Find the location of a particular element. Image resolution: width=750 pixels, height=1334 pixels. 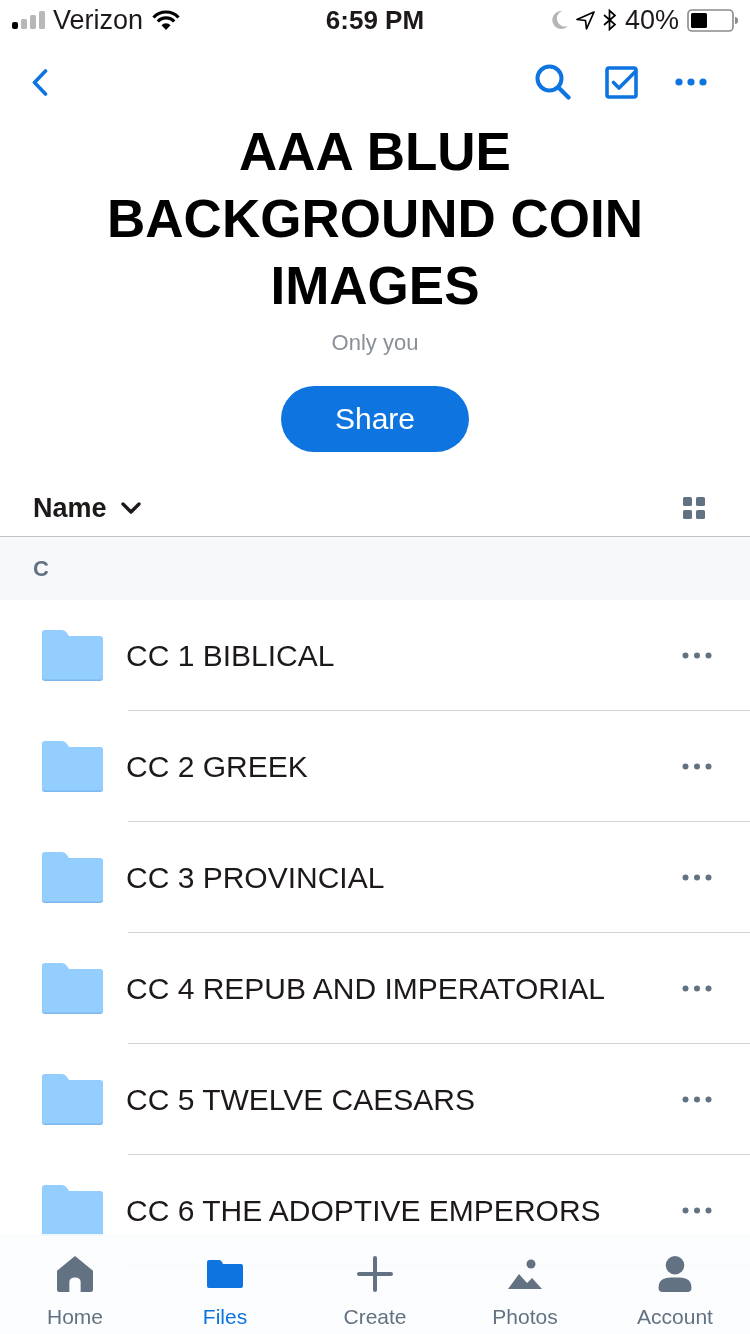

person-icon is located at coordinates (675, 1274).